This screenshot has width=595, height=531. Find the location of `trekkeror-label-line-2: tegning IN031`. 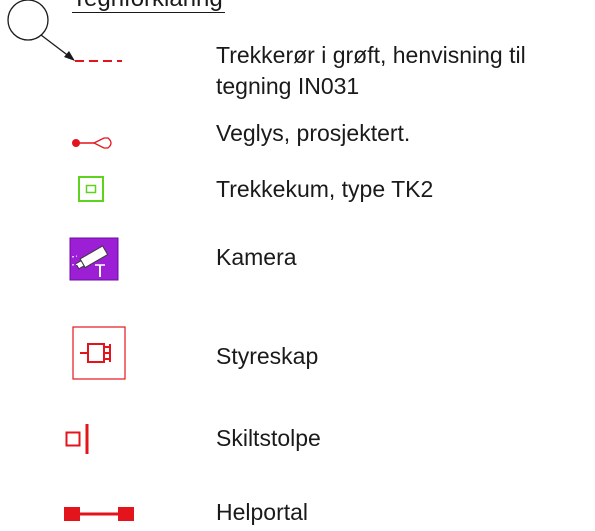

trekkeror-label-line-2: tegning IN031 is located at coordinates (288, 86).